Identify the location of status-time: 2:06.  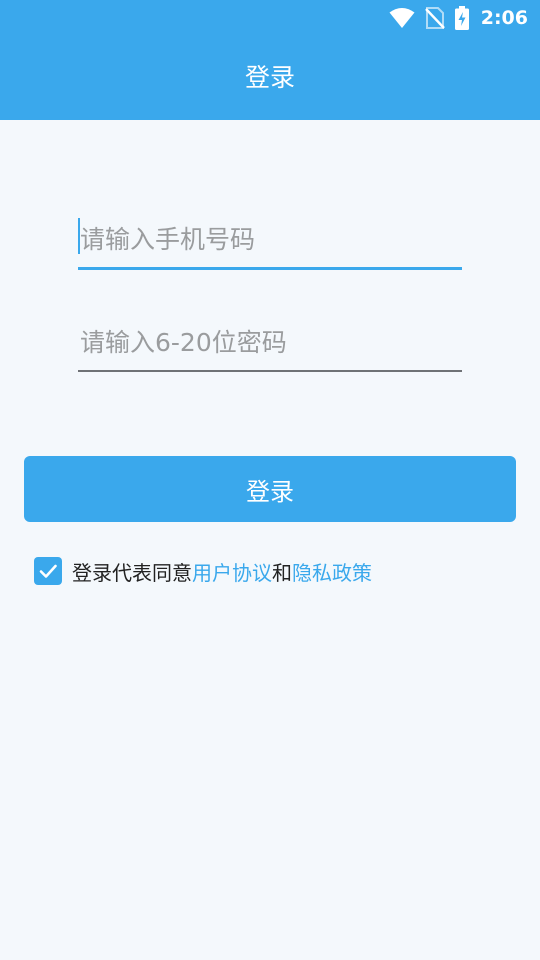
(504, 18).